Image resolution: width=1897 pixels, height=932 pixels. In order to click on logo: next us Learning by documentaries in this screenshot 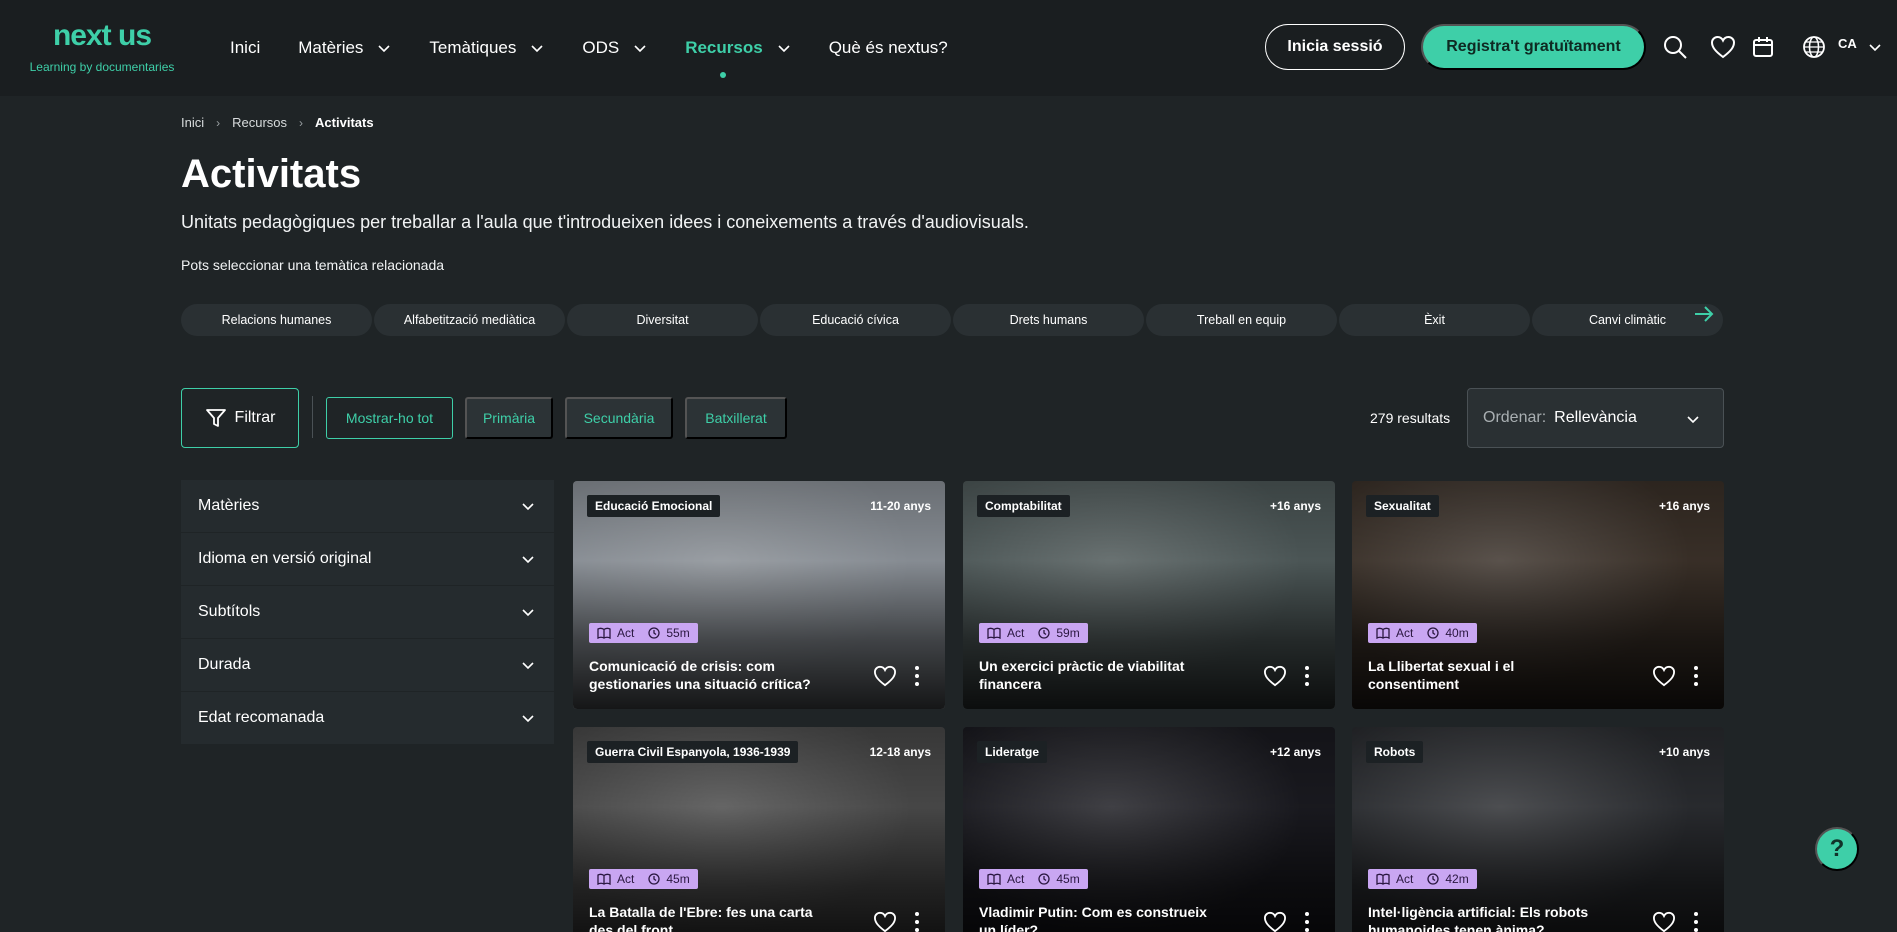, I will do `click(102, 44)`.